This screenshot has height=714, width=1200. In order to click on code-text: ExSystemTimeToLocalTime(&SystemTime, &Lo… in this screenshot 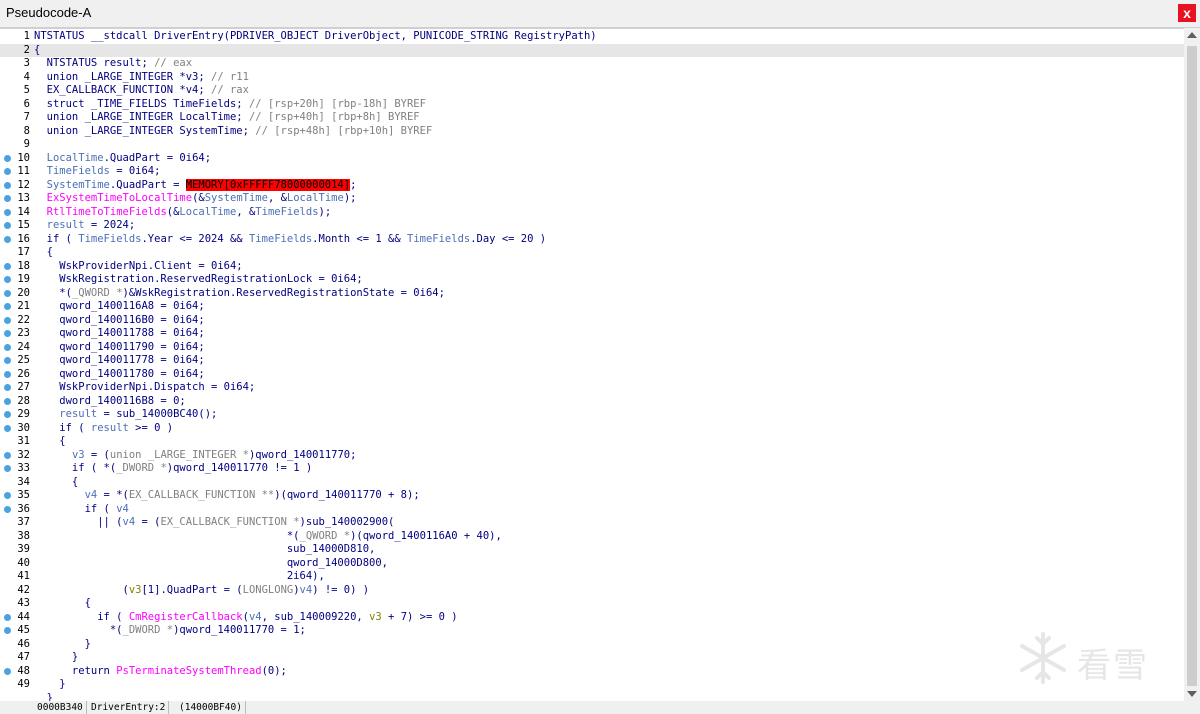, I will do `click(195, 199)`.